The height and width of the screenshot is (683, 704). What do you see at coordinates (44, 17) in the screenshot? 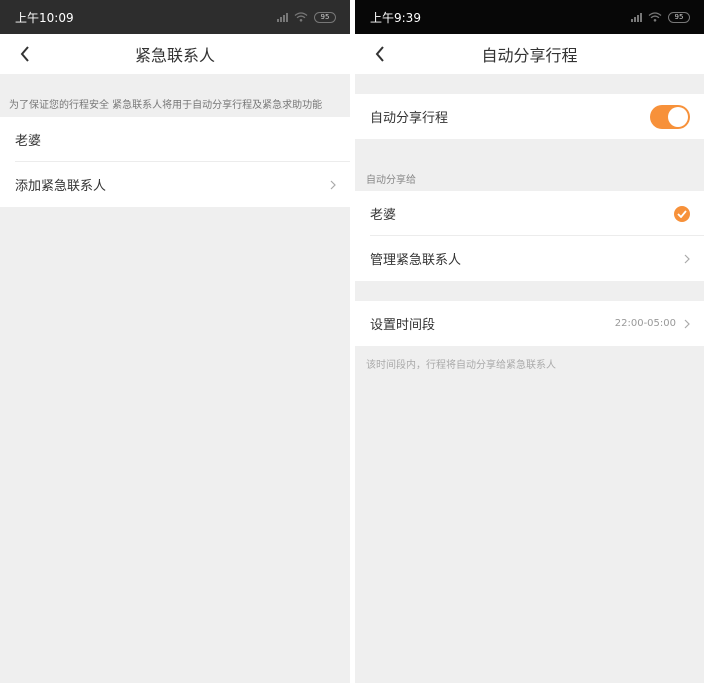
I see `status-time: 上午10:09` at bounding box center [44, 17].